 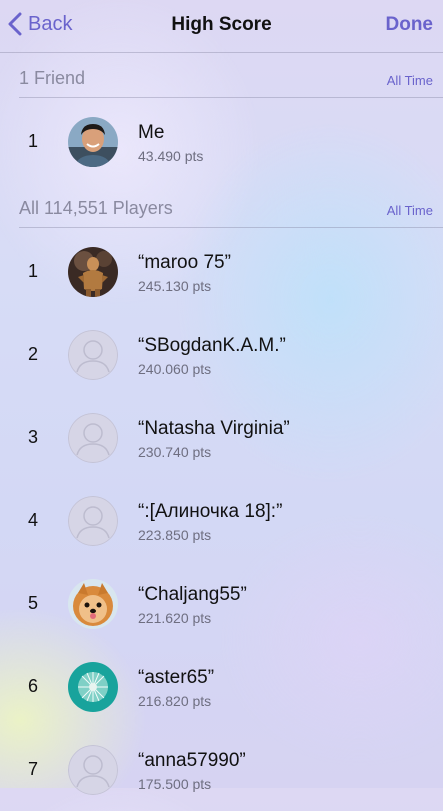 I want to click on rank-number: 7, so click(x=32, y=769).